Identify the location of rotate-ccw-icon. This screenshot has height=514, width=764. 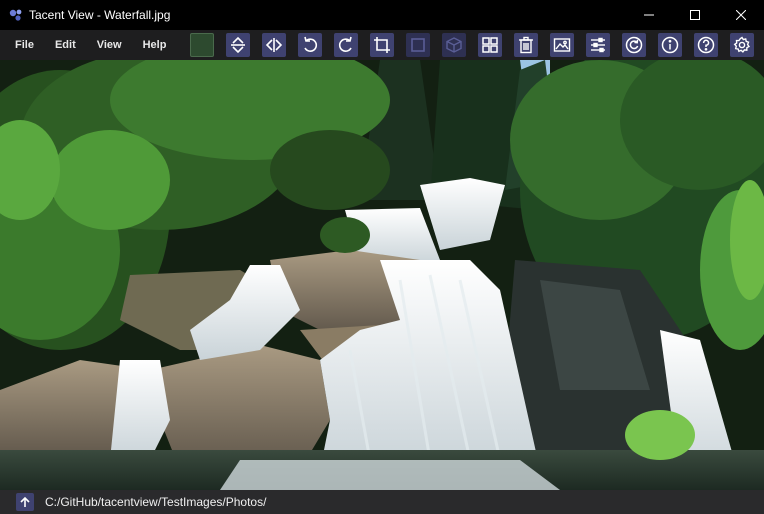
(311, 44).